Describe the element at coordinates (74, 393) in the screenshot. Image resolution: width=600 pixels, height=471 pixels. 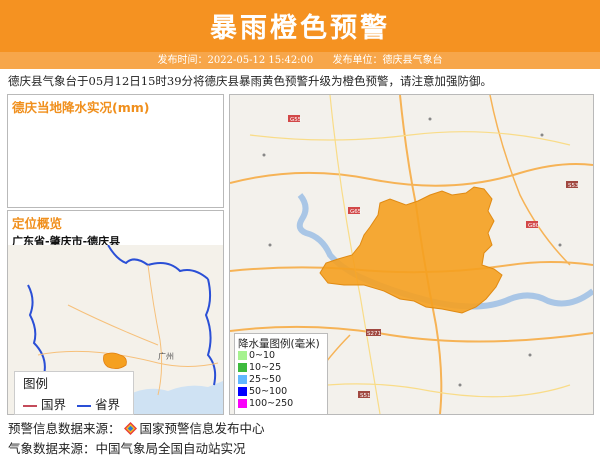
I see `map-legend: 图例 国界 省界` at that location.